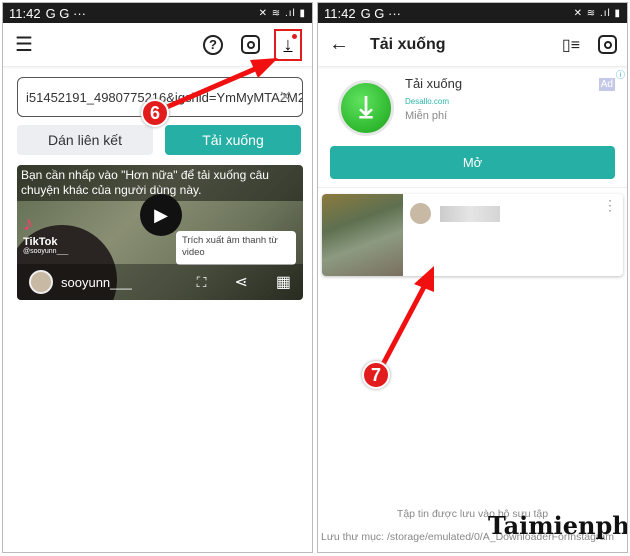 This screenshot has height=556, width=630. Describe the element at coordinates (155, 113) in the screenshot. I see `step-6-badge: 6` at that location.